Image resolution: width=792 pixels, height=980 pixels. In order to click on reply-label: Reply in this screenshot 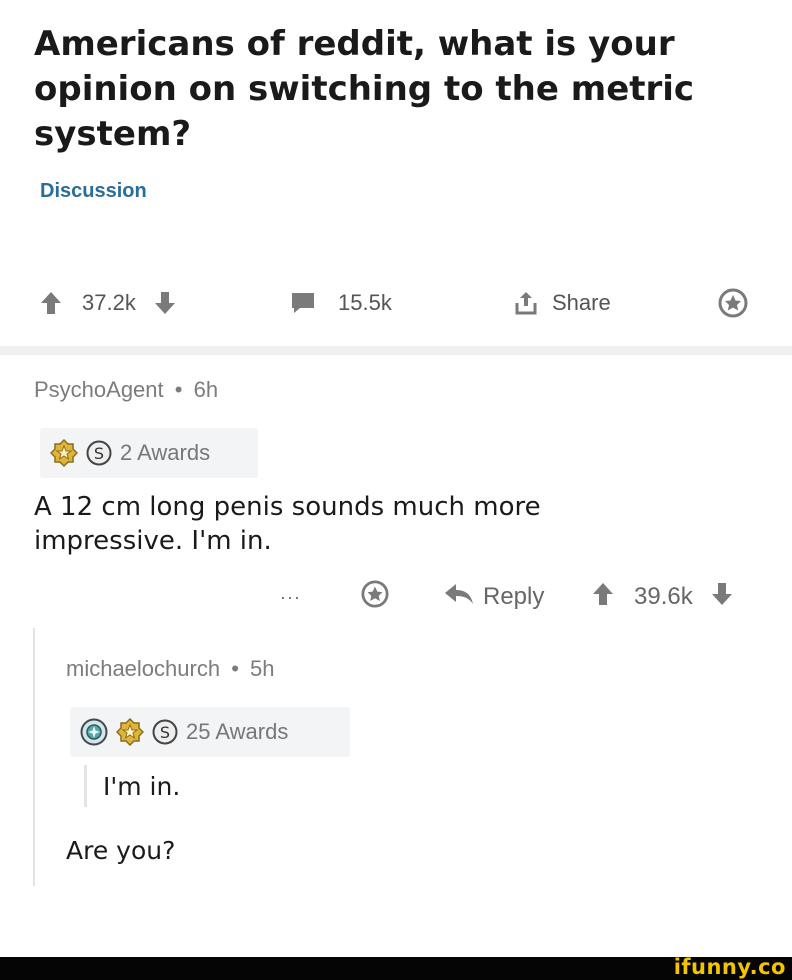, I will do `click(514, 596)`.